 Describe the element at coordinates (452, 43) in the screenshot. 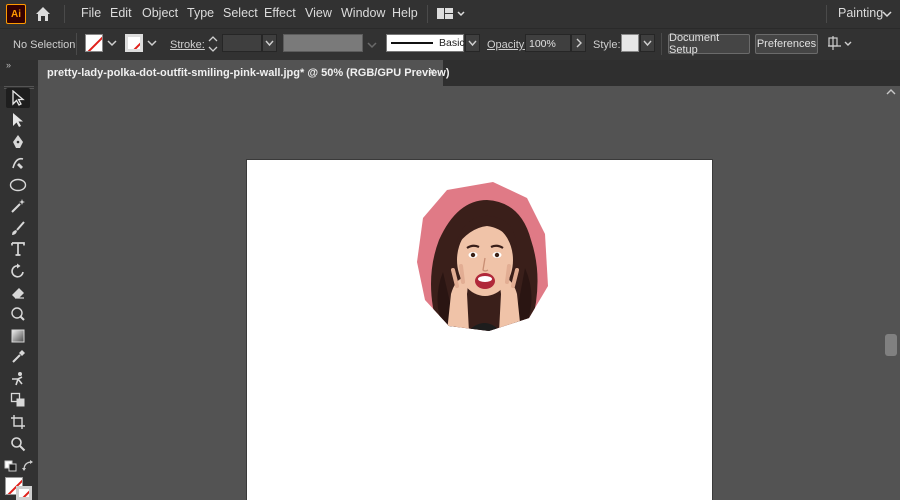

I see `brush-label: Basic` at that location.